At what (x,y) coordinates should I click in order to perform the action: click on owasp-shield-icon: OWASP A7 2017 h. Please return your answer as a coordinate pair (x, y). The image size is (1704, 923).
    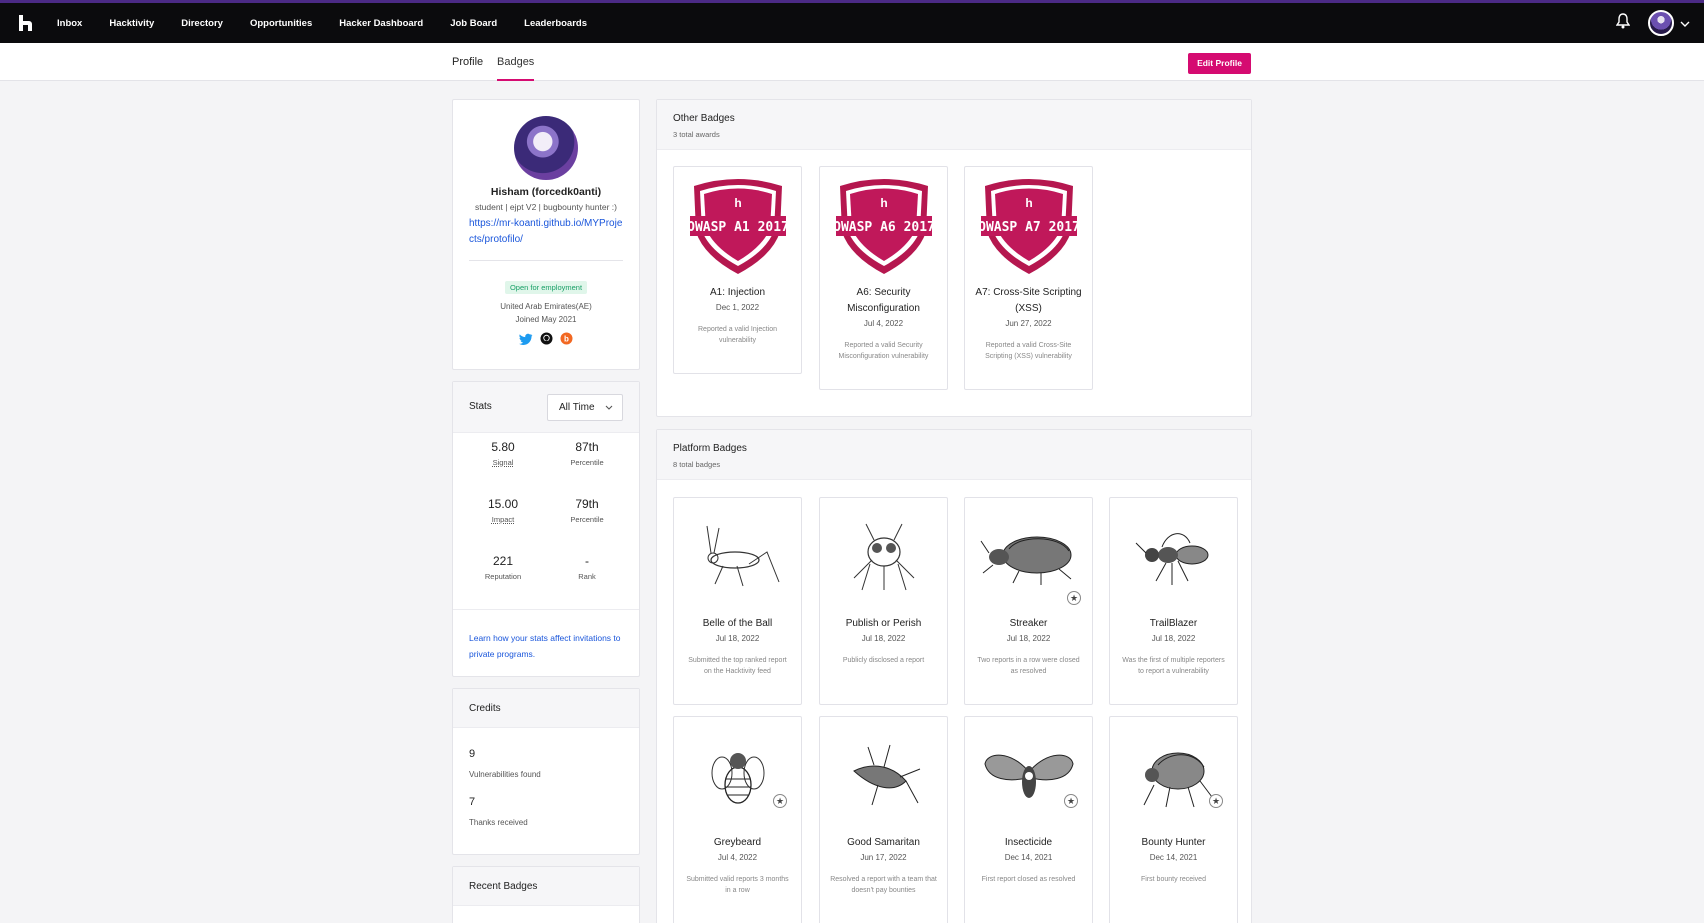
    Looking at the image, I should click on (1028, 226).